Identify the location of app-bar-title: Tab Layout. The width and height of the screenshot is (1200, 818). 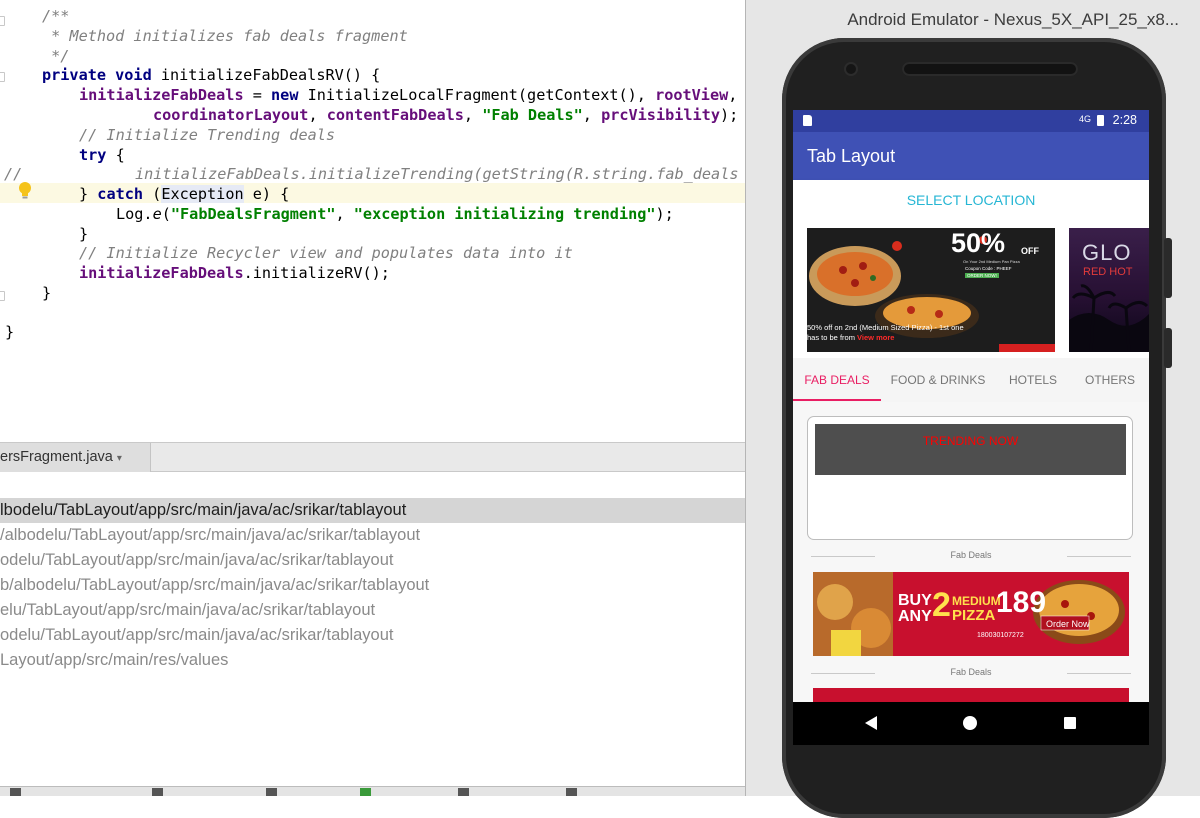
(971, 156).